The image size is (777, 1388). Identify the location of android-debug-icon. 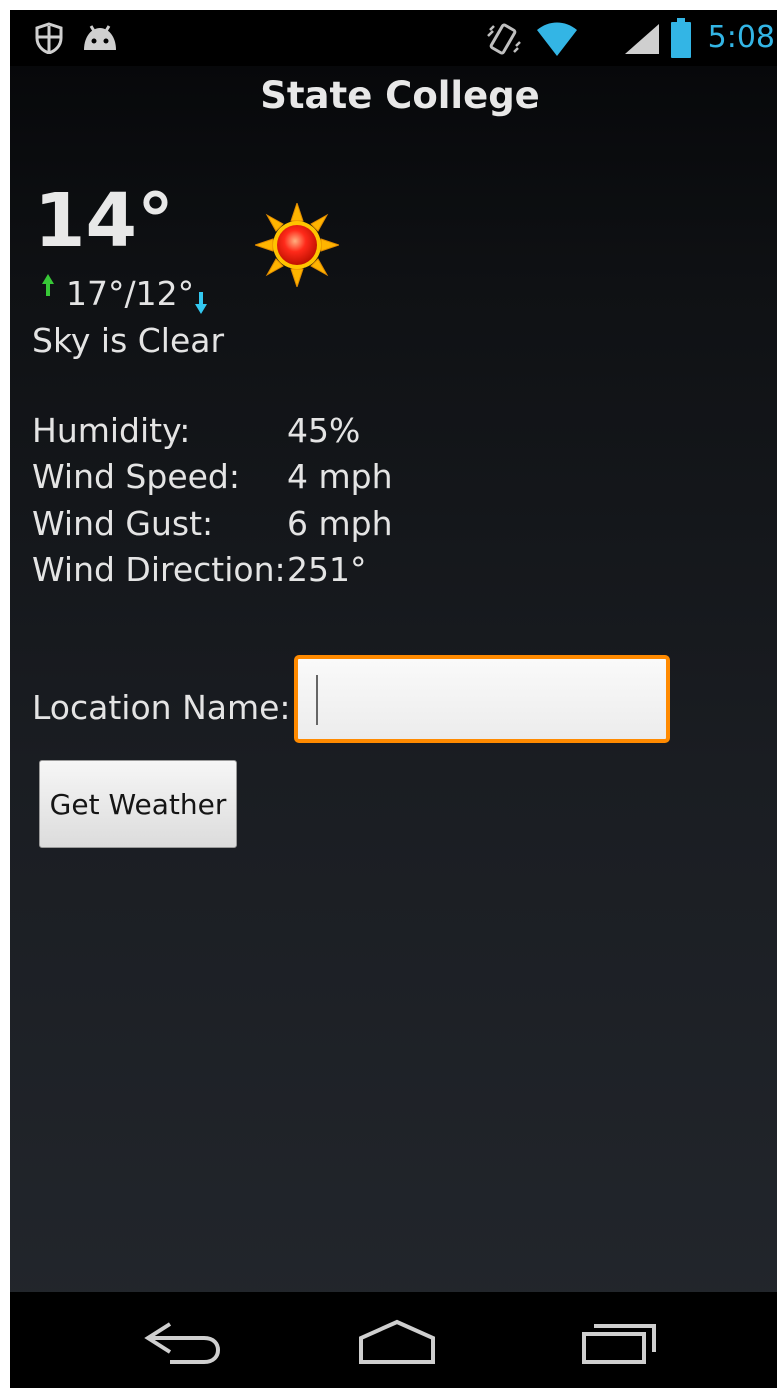
(100, 37).